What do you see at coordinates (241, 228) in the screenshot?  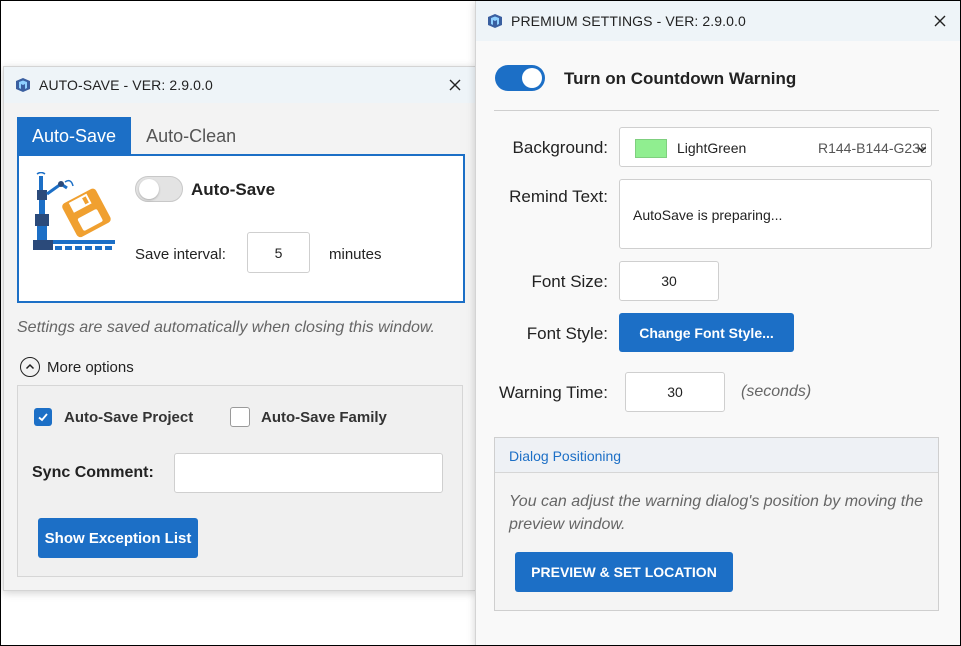 I see `auto-save-tab-panel: Auto-Save Save interval: 5 minutes` at bounding box center [241, 228].